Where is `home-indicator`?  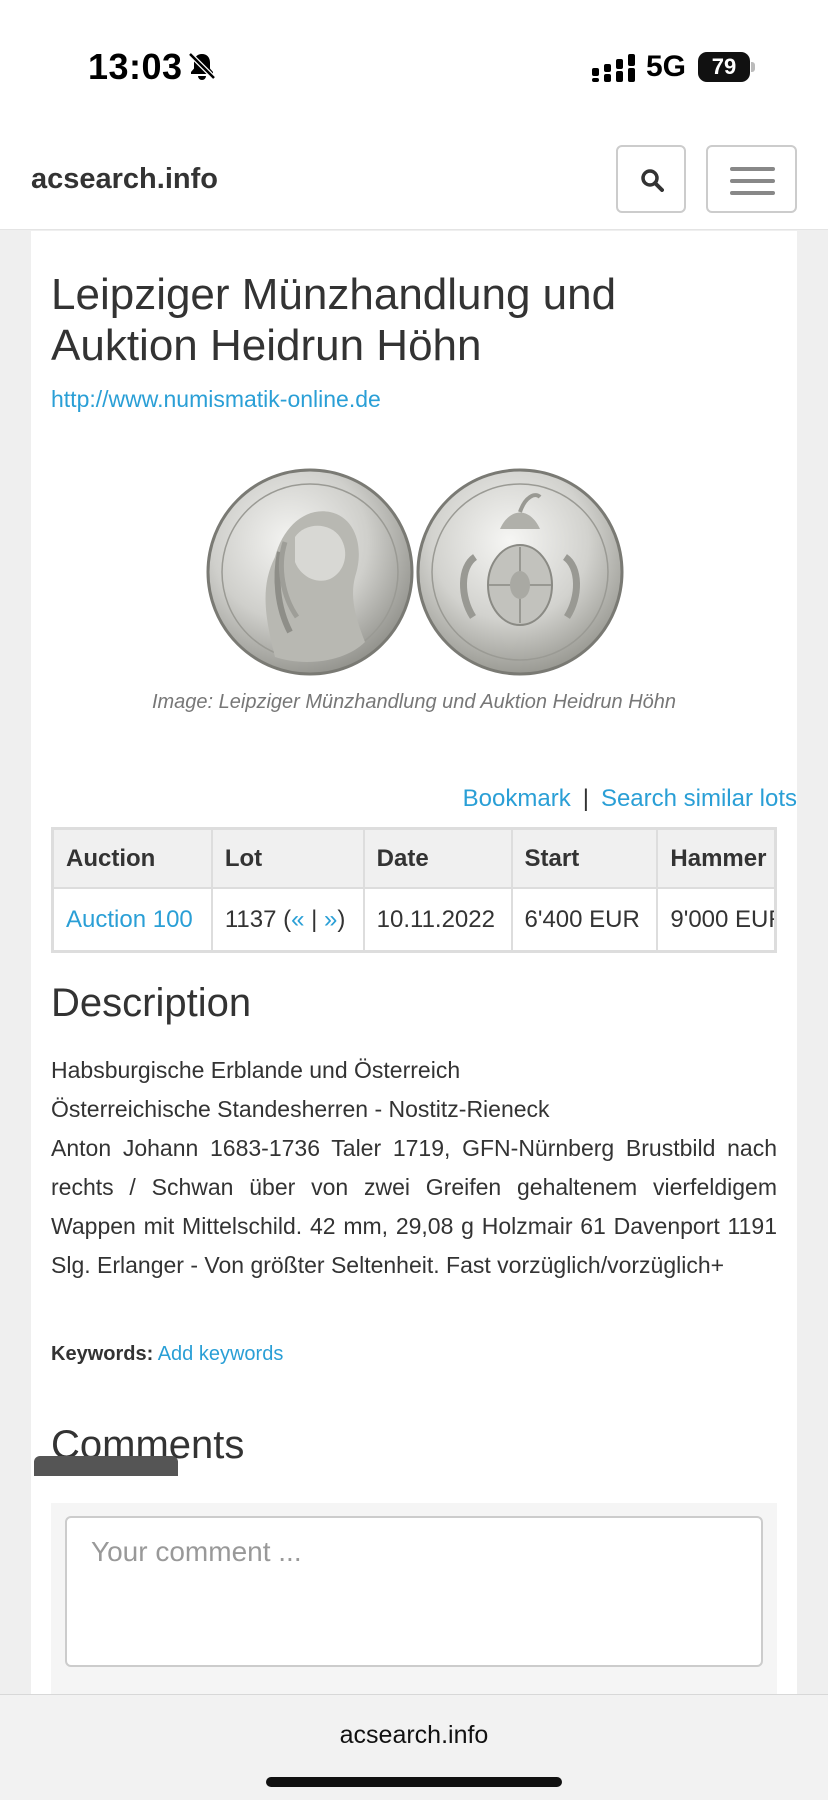
home-indicator is located at coordinates (414, 1782).